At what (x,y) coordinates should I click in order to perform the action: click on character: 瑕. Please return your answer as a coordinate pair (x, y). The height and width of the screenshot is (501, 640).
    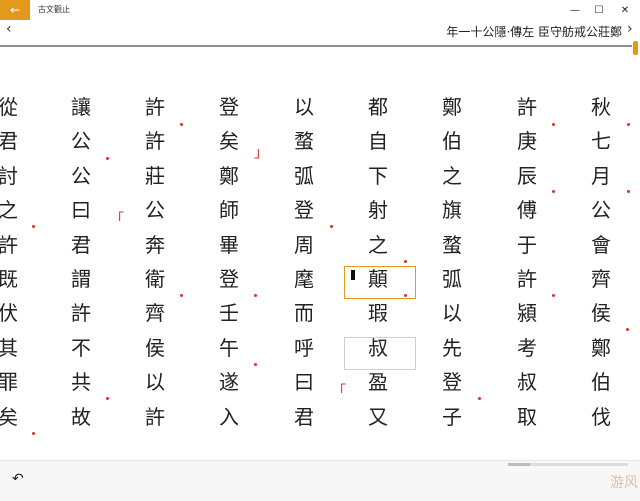
    Looking at the image, I should click on (378, 311).